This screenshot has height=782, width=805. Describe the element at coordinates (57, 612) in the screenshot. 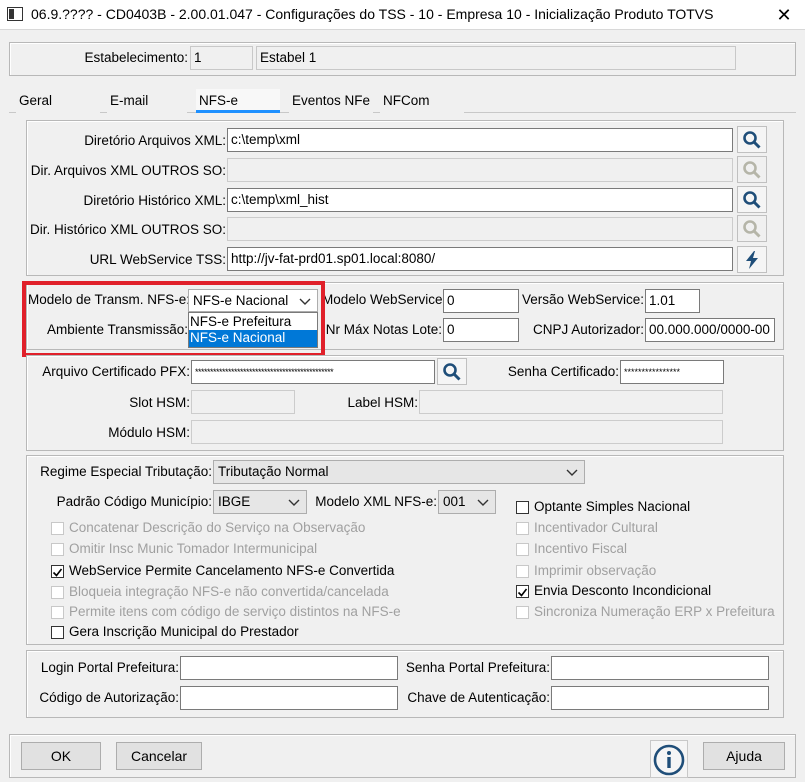

I see `checkbox-permite-itens` at that location.